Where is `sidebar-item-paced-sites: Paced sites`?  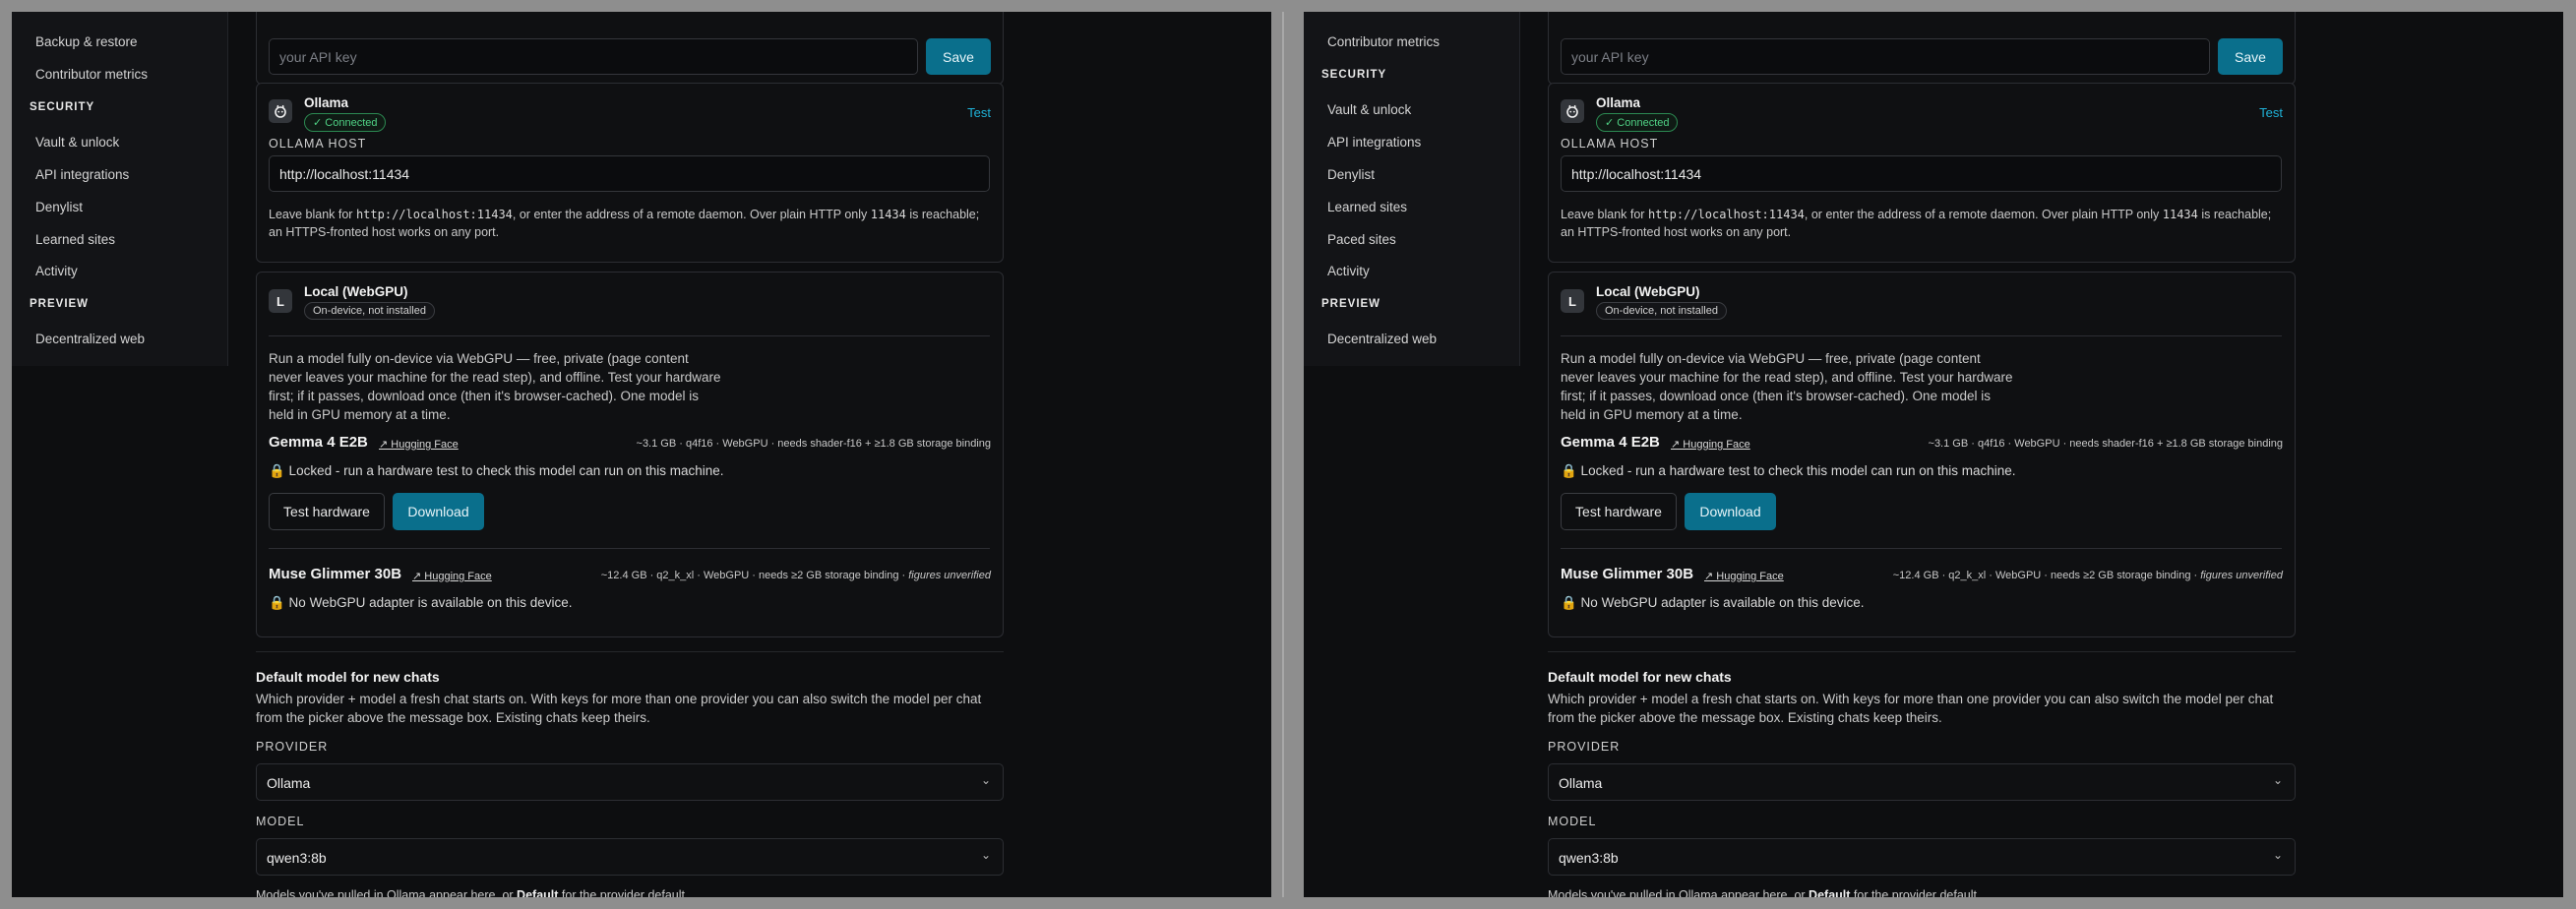 sidebar-item-paced-sites: Paced sites is located at coordinates (1361, 240).